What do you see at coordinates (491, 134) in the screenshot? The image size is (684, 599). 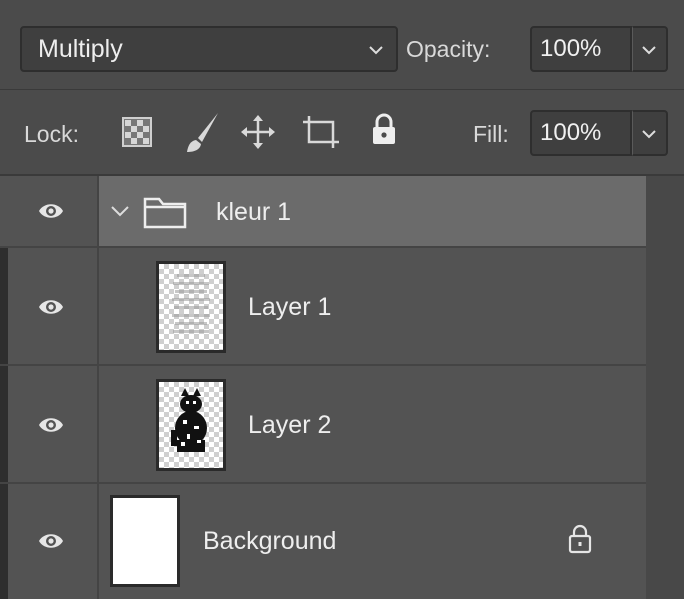 I see `fill-label: Fill:` at bounding box center [491, 134].